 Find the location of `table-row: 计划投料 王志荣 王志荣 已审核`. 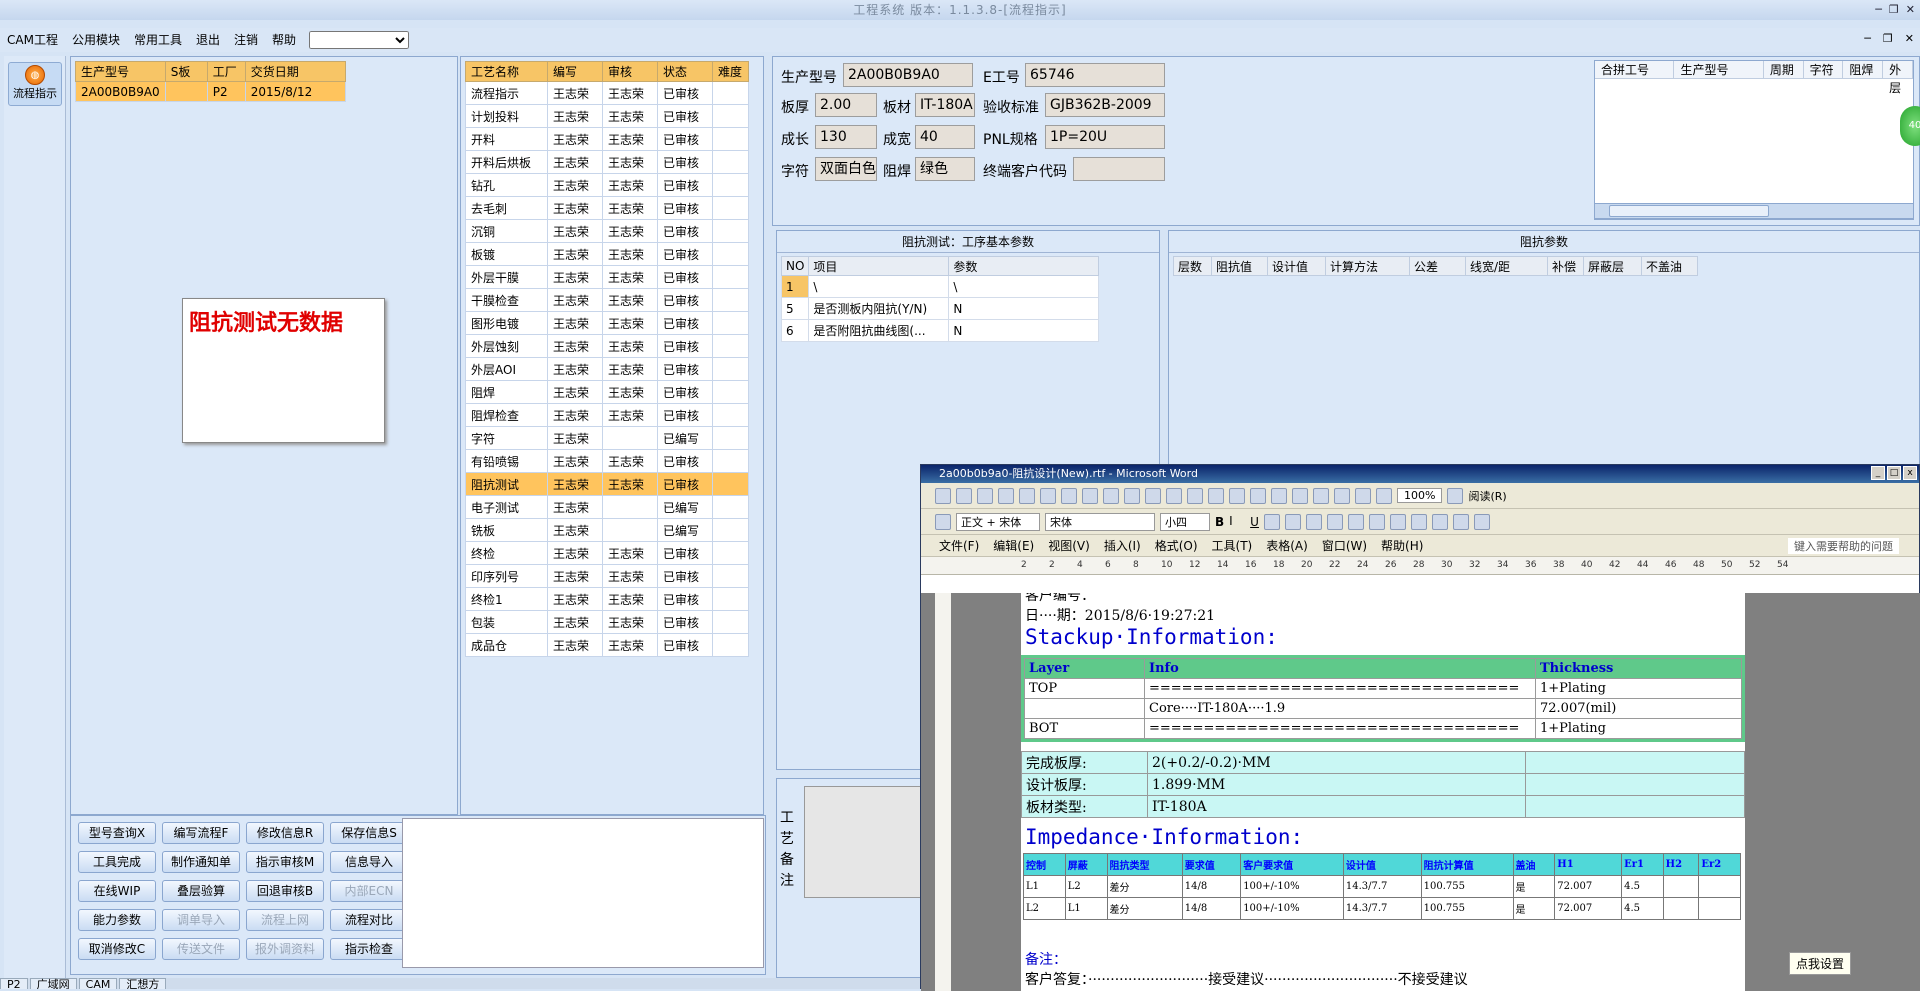

table-row: 计划投料 王志荣 王志荣 已审核 is located at coordinates (607, 116).